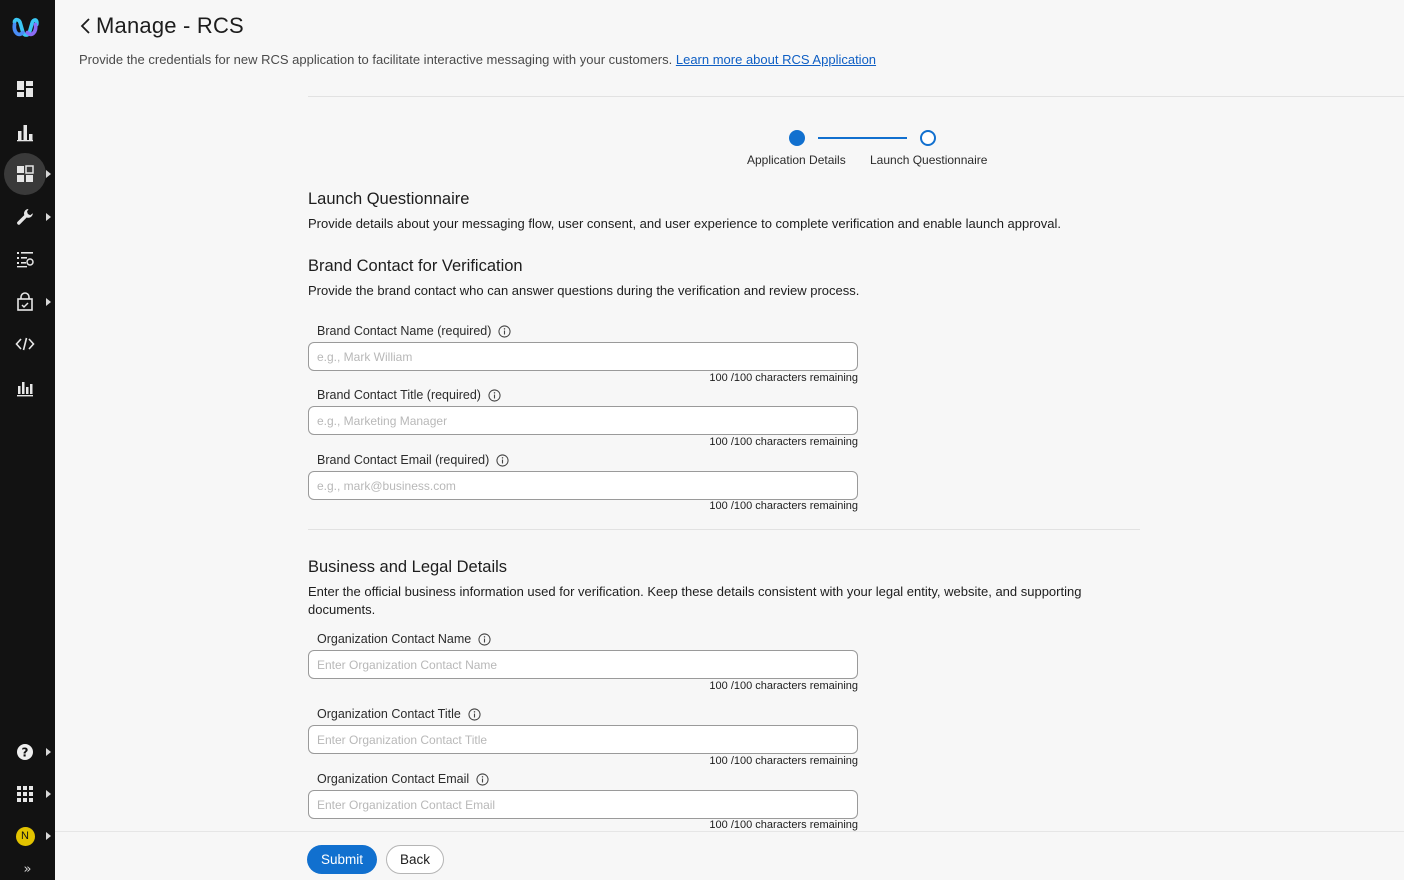 This screenshot has height=880, width=1404. Describe the element at coordinates (389, 199) in the screenshot. I see `launch-questionnaire-title: Launch Questionnaire` at that location.